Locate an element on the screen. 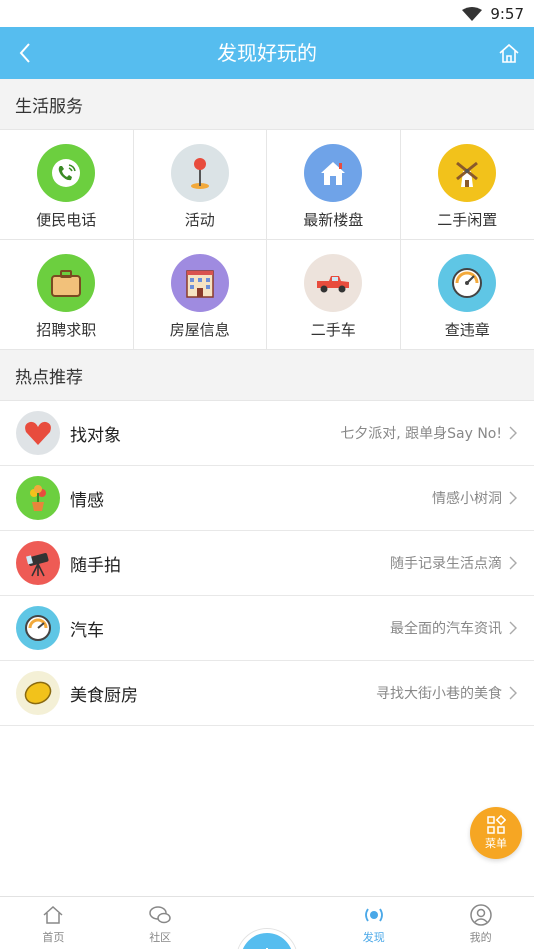 This screenshot has height=949, width=534. hot-item-name: 情感 is located at coordinates (87, 500).